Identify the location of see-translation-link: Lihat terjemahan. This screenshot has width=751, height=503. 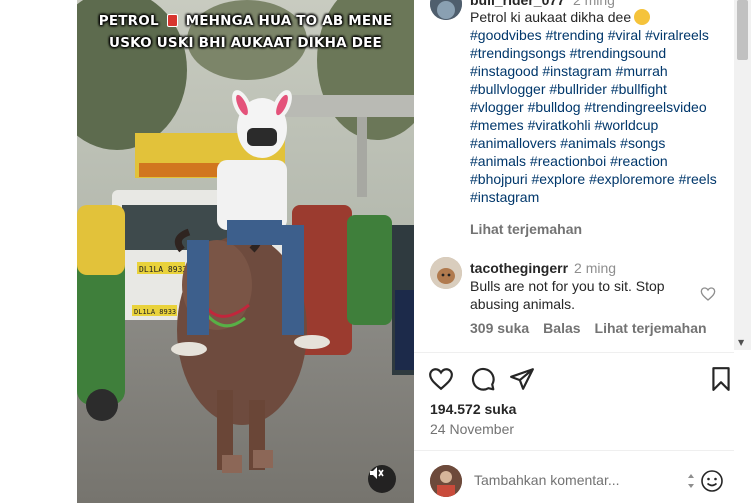
(526, 229).